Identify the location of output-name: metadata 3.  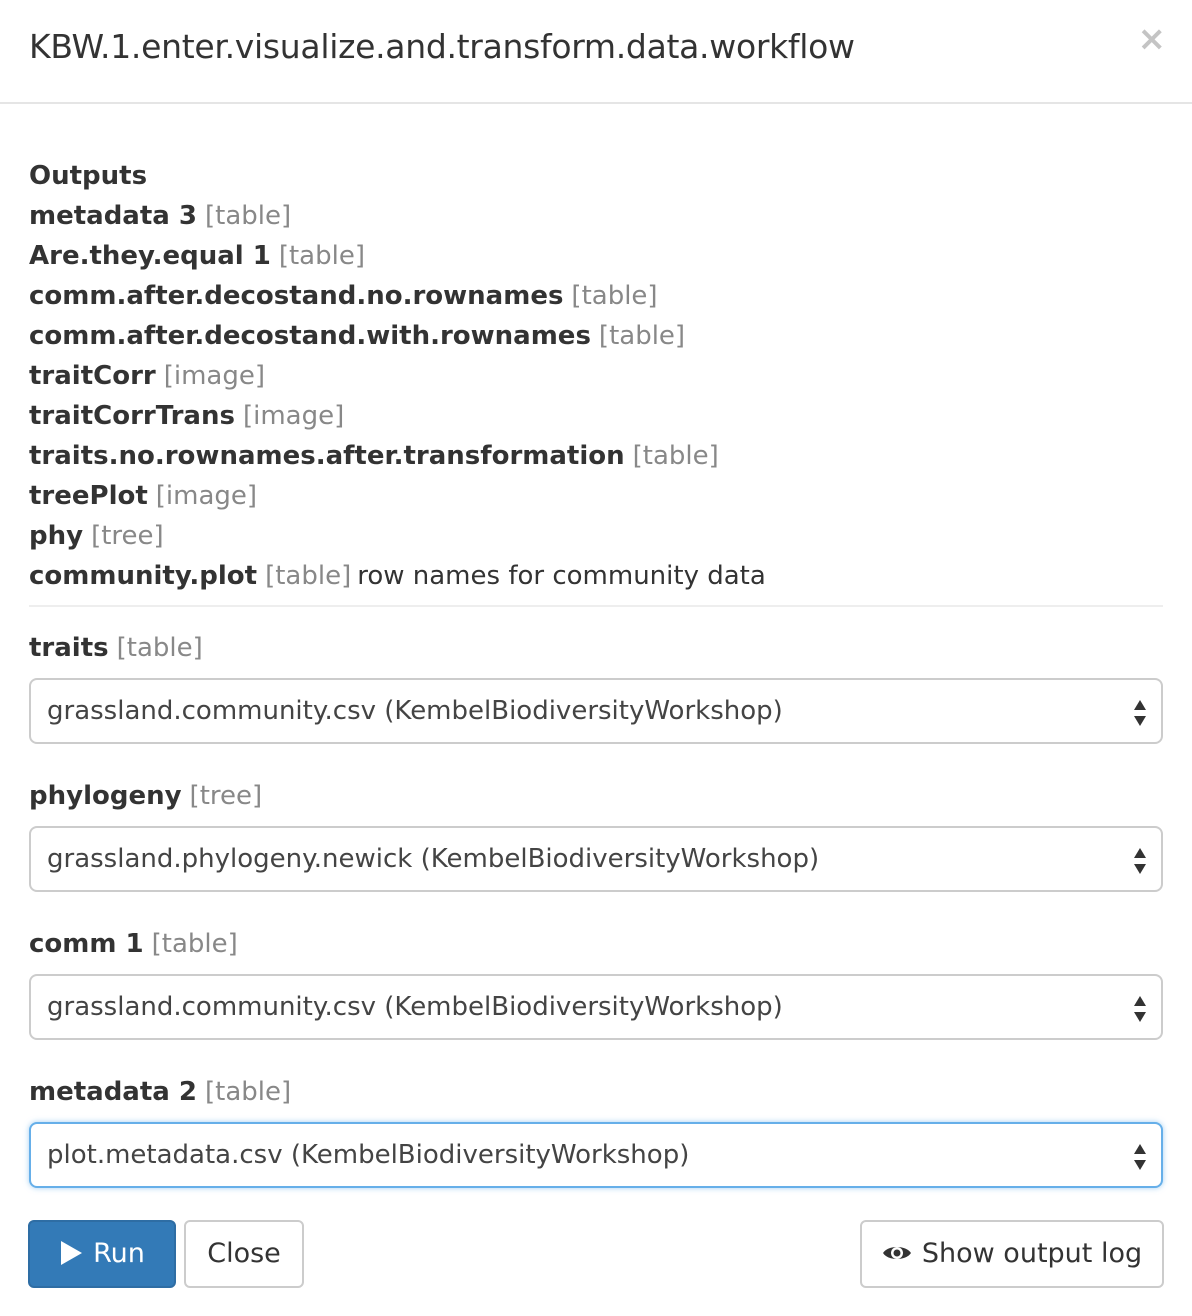
(113, 216).